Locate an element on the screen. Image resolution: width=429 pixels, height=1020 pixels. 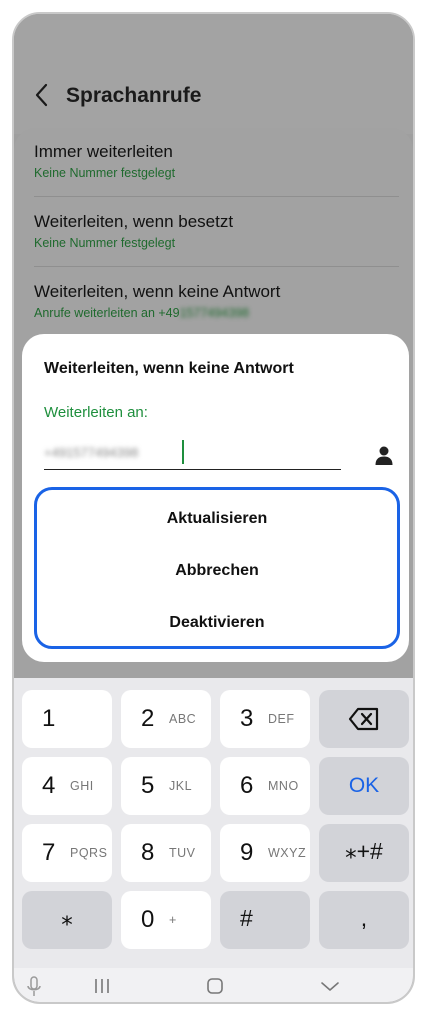
blurred-number: 1577494398 is located at coordinates (214, 313).